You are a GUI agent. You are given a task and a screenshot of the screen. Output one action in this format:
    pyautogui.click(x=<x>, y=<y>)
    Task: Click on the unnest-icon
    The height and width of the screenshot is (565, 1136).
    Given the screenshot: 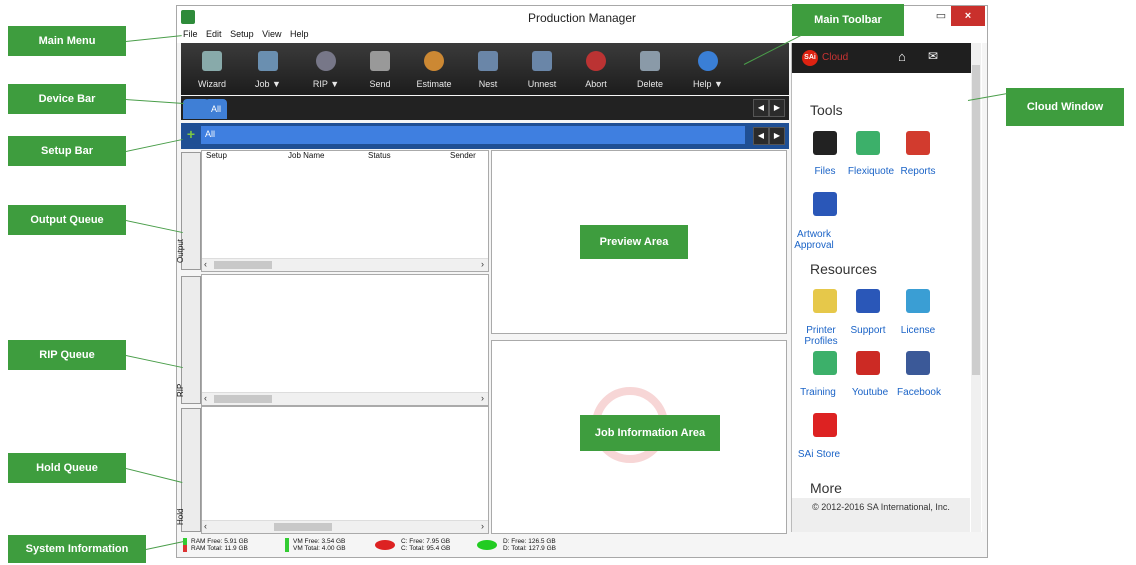 What is the action you would take?
    pyautogui.click(x=542, y=61)
    